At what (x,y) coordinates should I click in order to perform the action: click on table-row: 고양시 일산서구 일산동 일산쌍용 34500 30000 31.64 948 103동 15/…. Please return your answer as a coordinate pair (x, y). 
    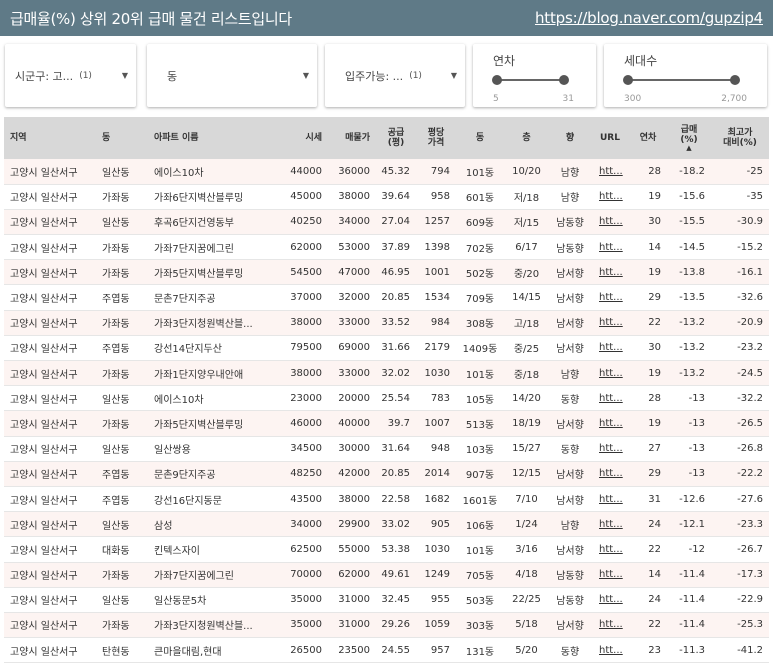
    Looking at the image, I should click on (386, 449).